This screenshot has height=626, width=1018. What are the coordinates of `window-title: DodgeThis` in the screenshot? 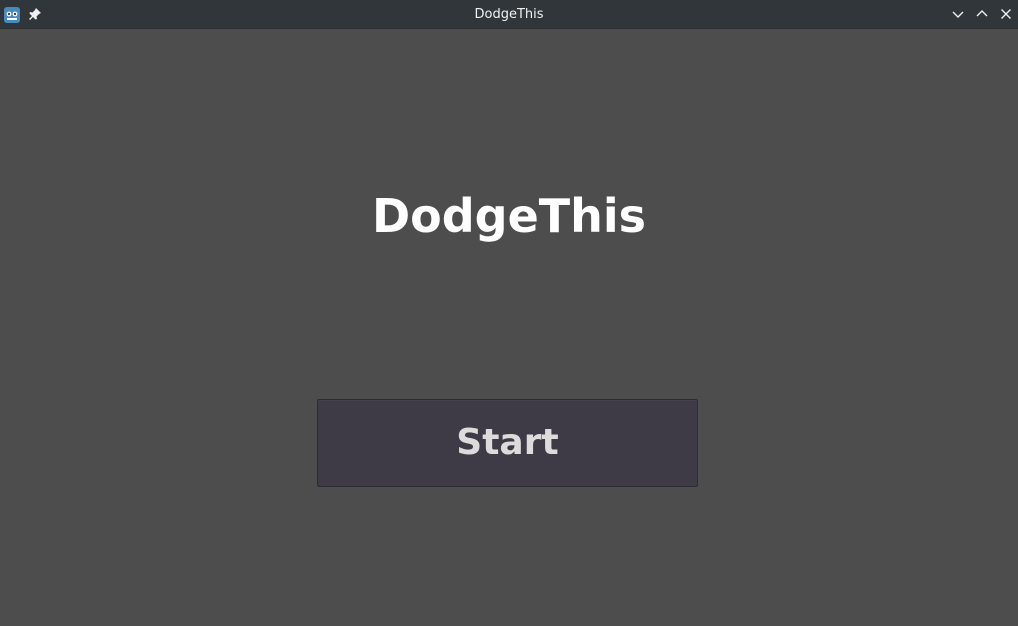 It's located at (509, 14).